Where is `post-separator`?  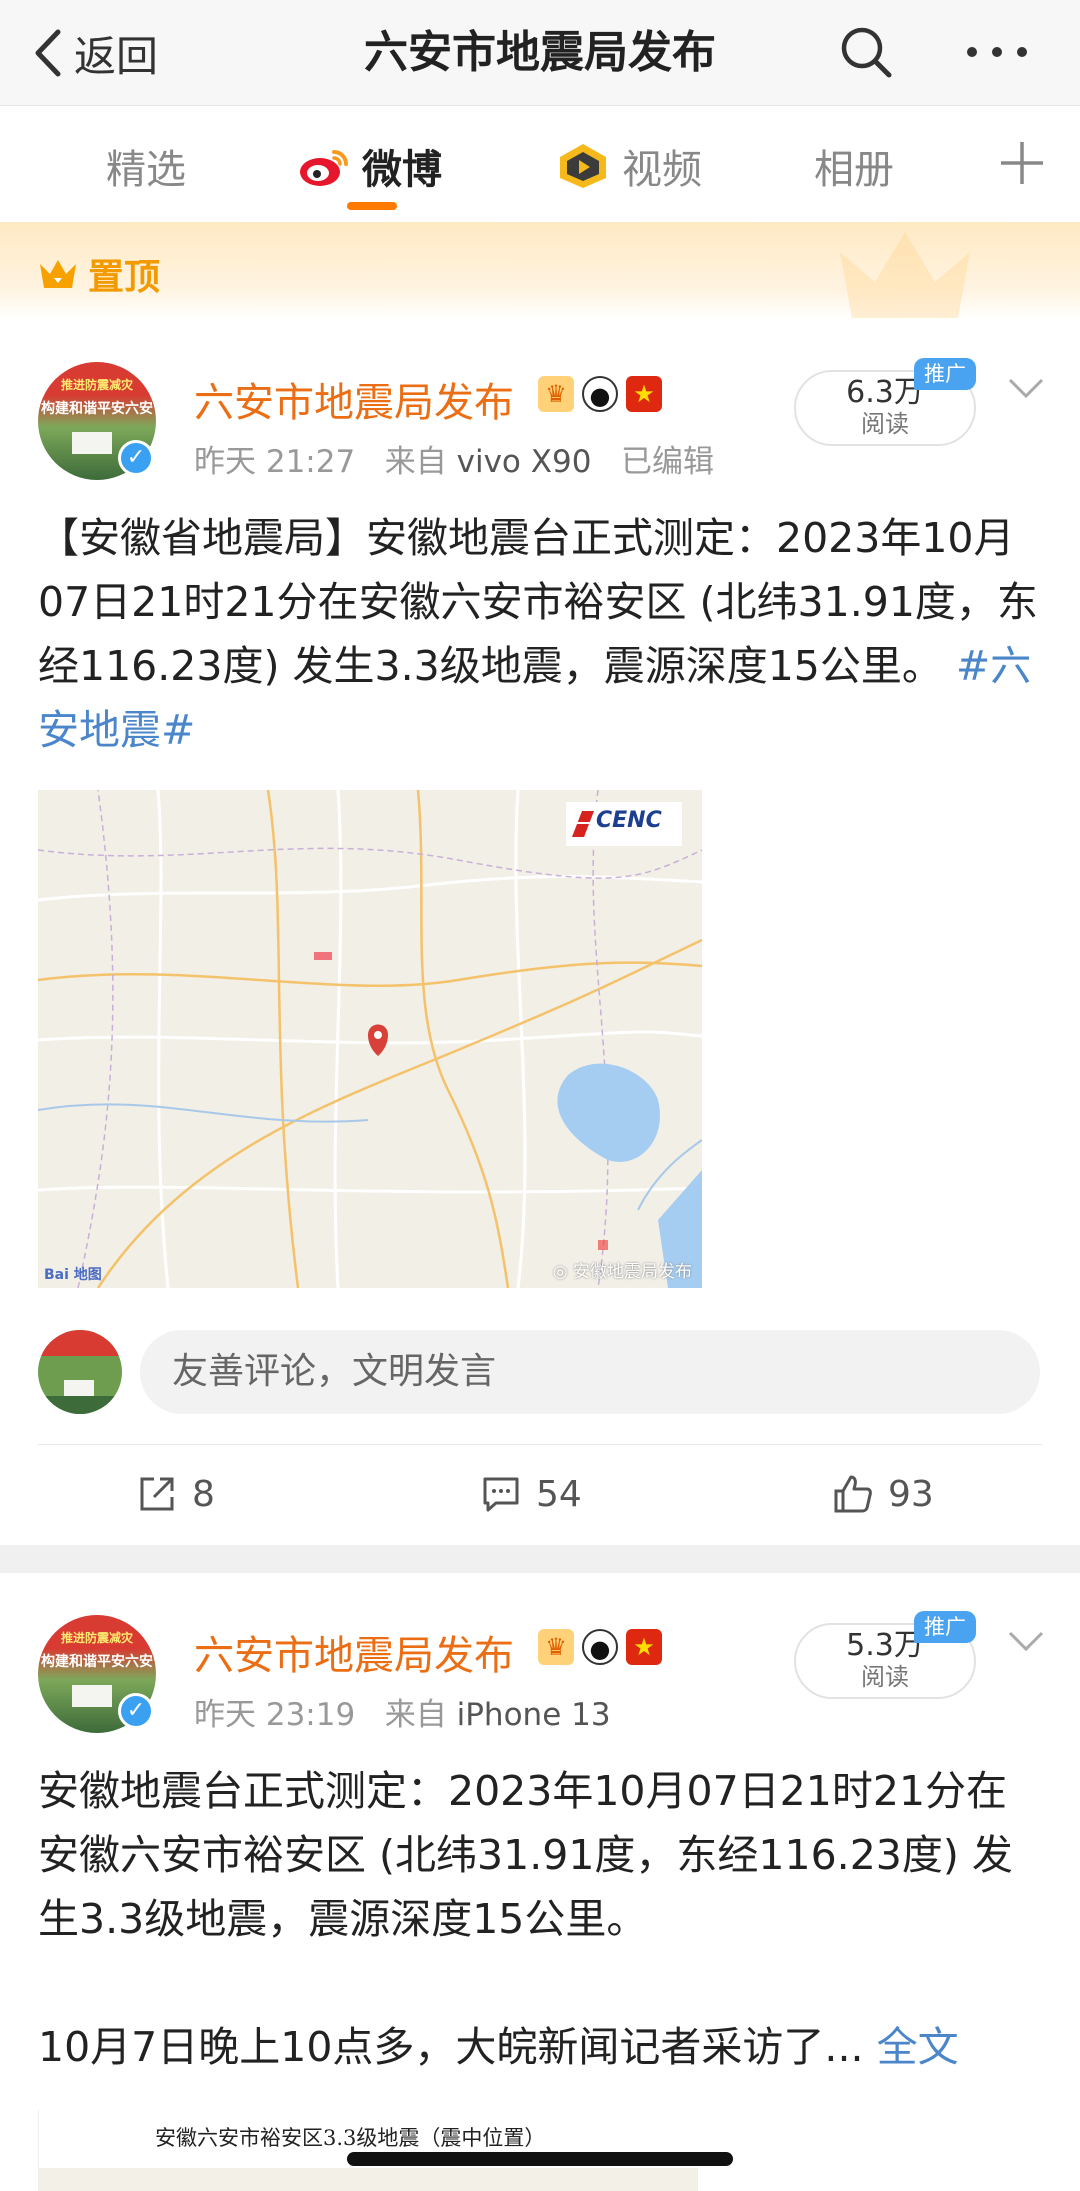 post-separator is located at coordinates (540, 1559).